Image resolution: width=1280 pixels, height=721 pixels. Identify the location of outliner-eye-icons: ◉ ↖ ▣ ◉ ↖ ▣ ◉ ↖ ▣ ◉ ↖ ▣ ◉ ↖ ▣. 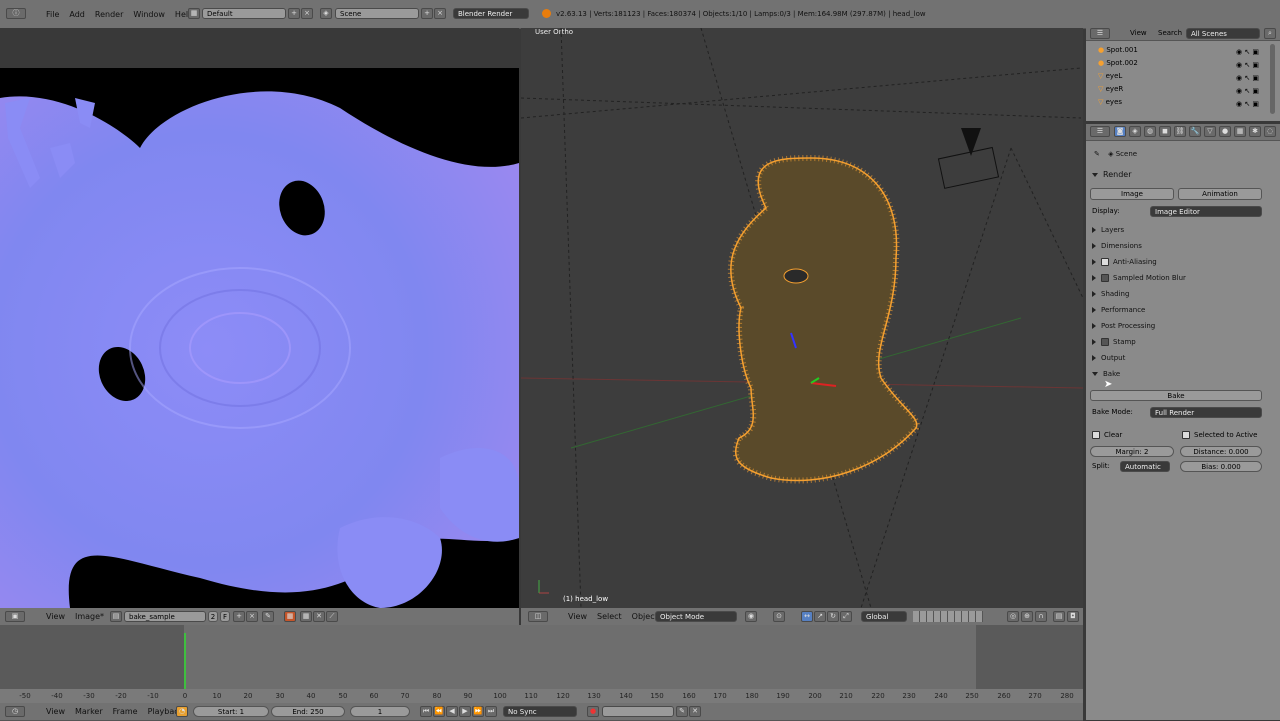
(1252, 78).